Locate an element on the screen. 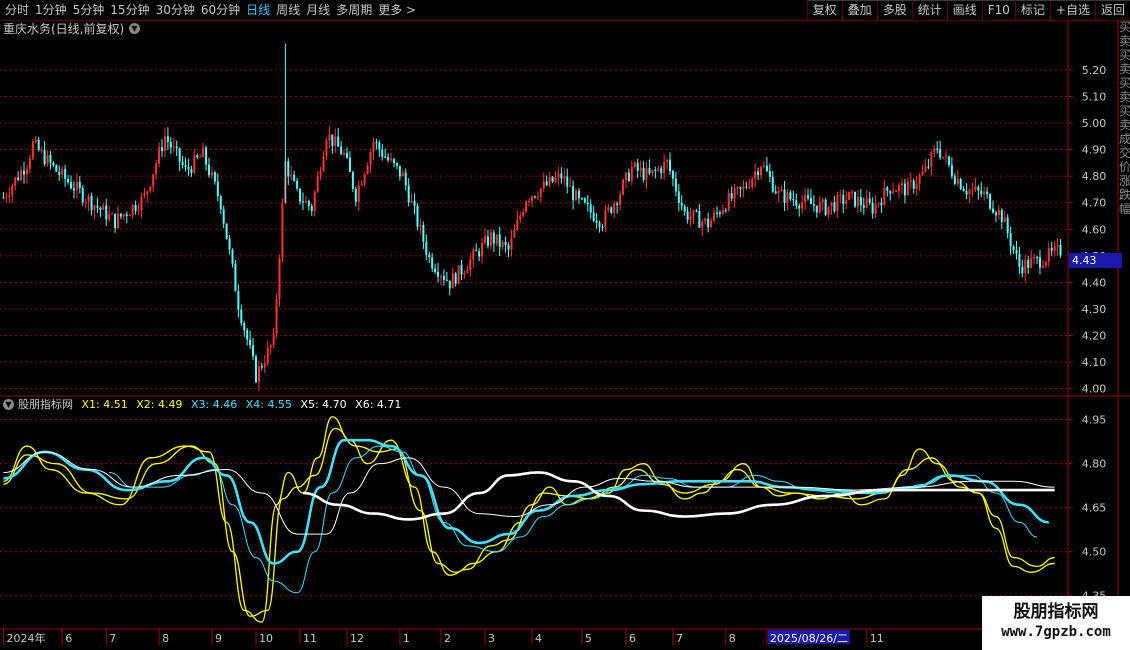  time-axis-label: 7 is located at coordinates (112, 638).